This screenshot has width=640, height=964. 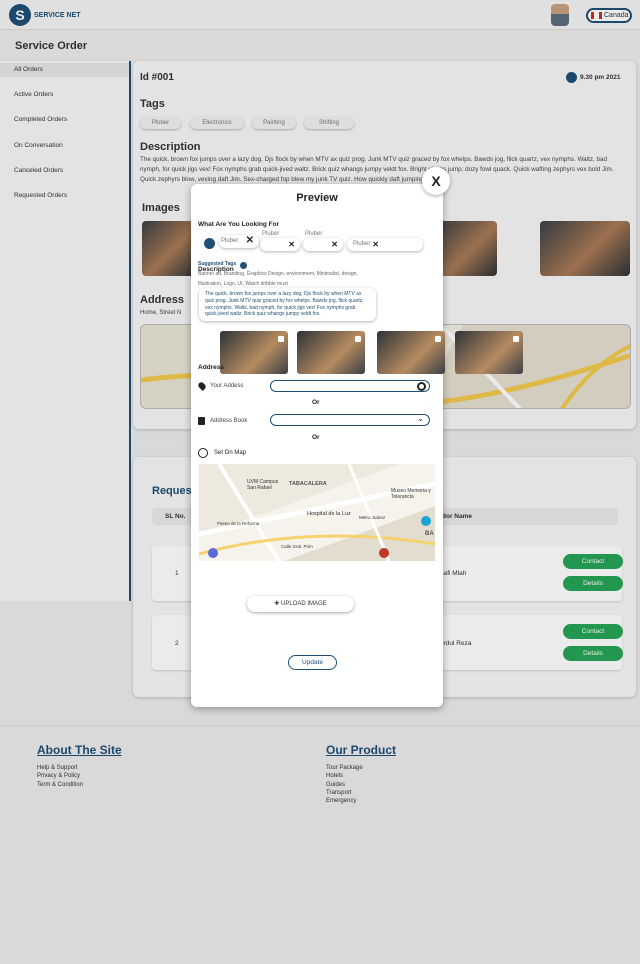 What do you see at coordinates (329, 514) in the screenshot?
I see `map-label: Hospital de la Luz` at bounding box center [329, 514].